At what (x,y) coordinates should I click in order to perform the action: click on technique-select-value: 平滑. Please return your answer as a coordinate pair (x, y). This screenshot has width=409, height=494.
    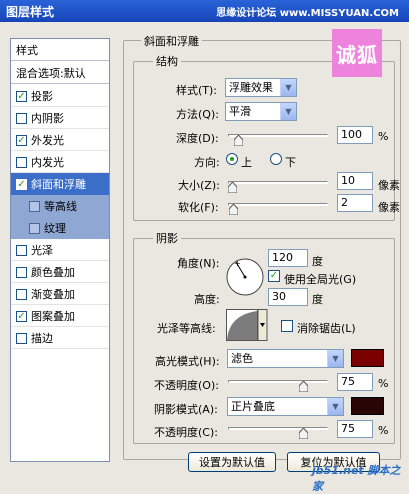
    Looking at the image, I should click on (240, 111).